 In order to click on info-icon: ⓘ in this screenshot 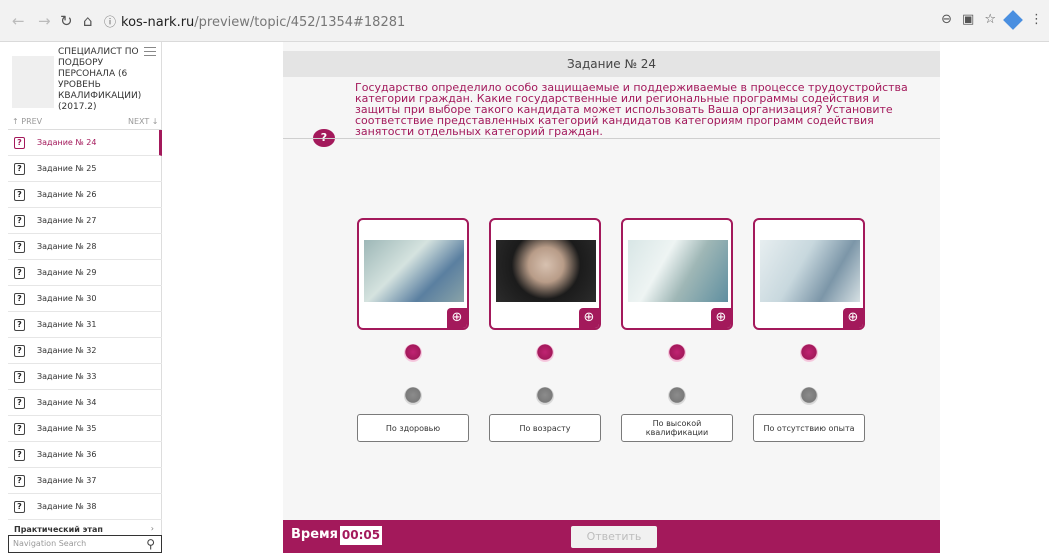, I will do `click(110, 22)`.